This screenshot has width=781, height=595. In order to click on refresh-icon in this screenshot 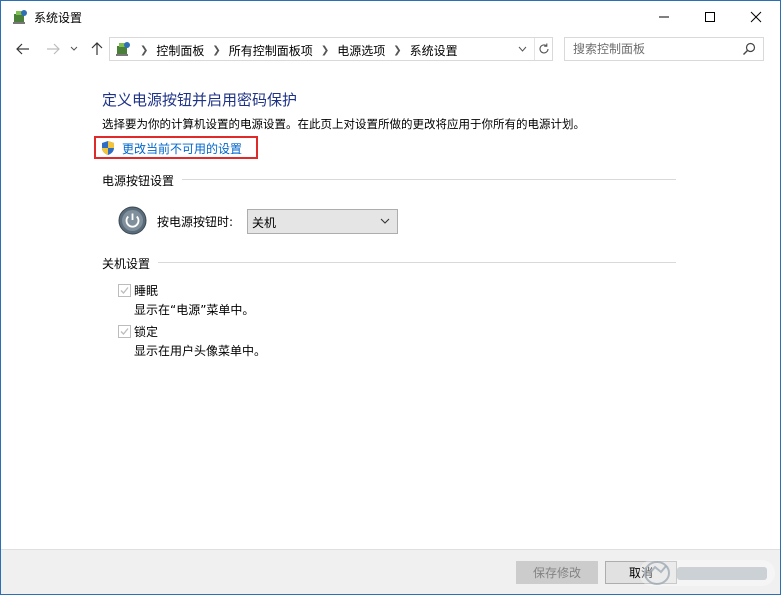, I will do `click(544, 48)`.